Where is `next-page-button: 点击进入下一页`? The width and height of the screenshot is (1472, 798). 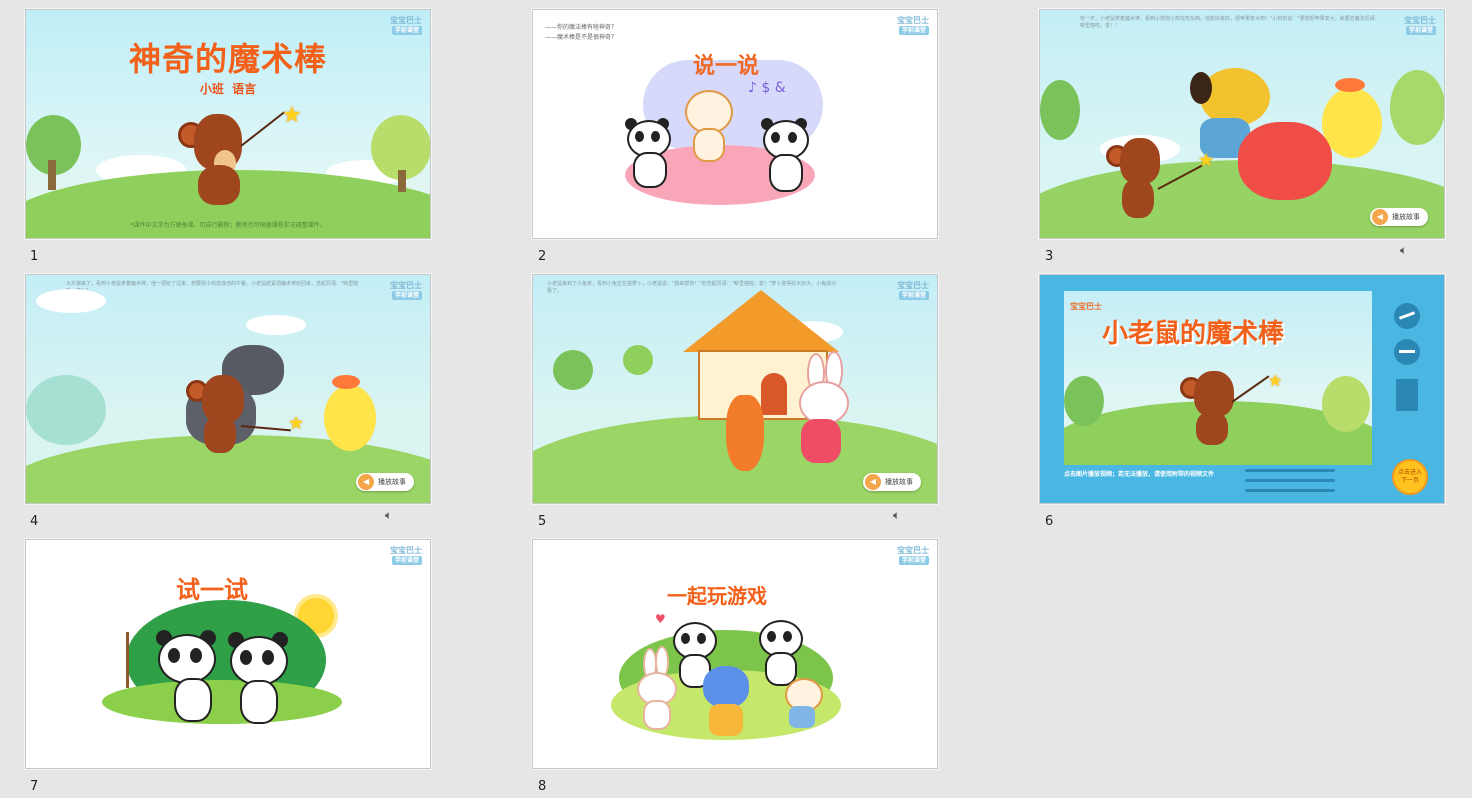
next-page-button: 点击进入下一页 is located at coordinates (1410, 477).